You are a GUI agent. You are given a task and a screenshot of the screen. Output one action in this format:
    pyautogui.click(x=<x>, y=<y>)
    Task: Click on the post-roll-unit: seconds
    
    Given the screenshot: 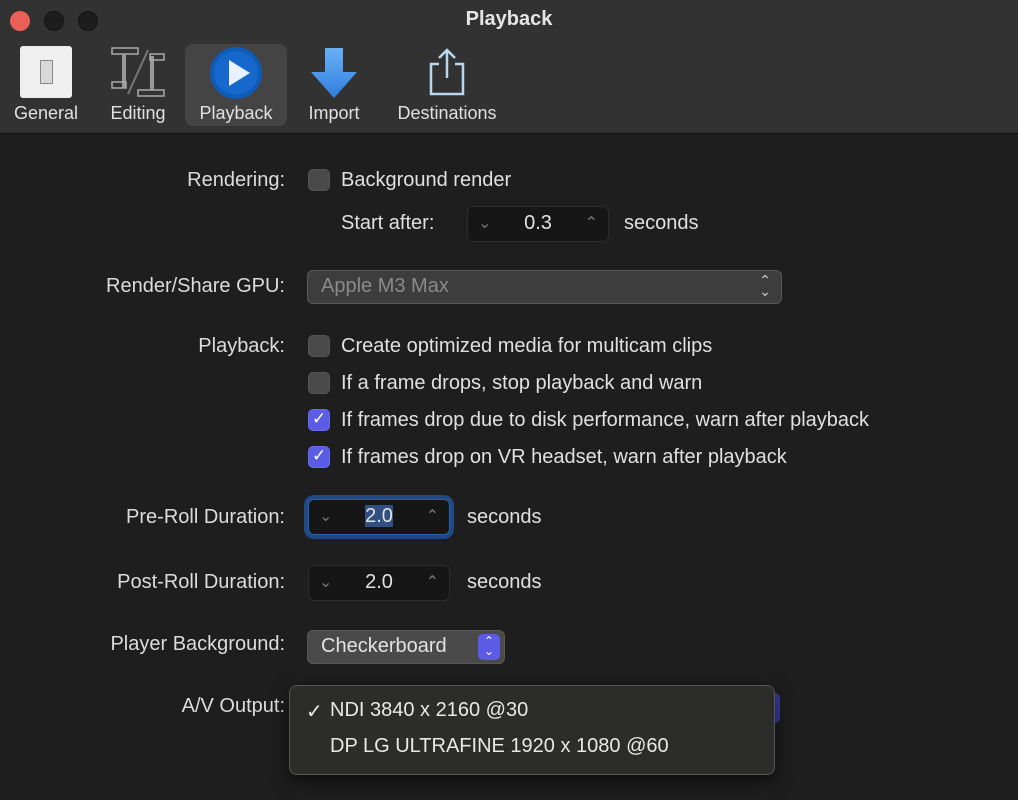 What is the action you would take?
    pyautogui.click(x=504, y=582)
    